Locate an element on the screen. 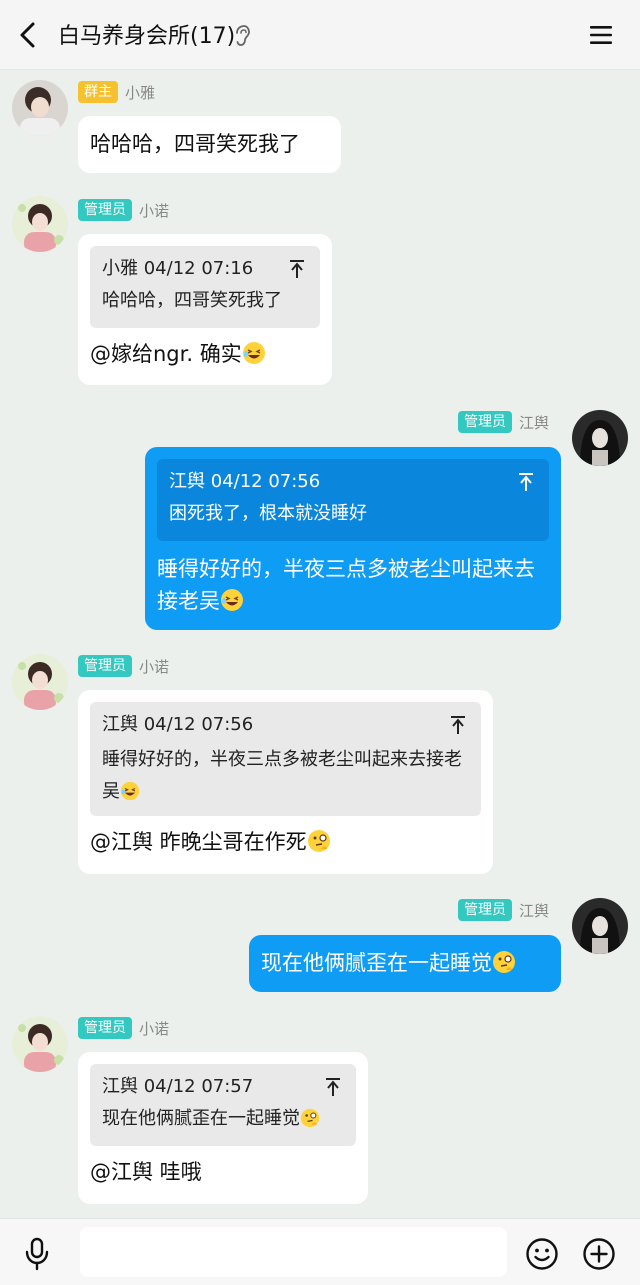 This screenshot has height=1285, width=640. message-text: @嫁给ngr. 确实 is located at coordinates (205, 354).